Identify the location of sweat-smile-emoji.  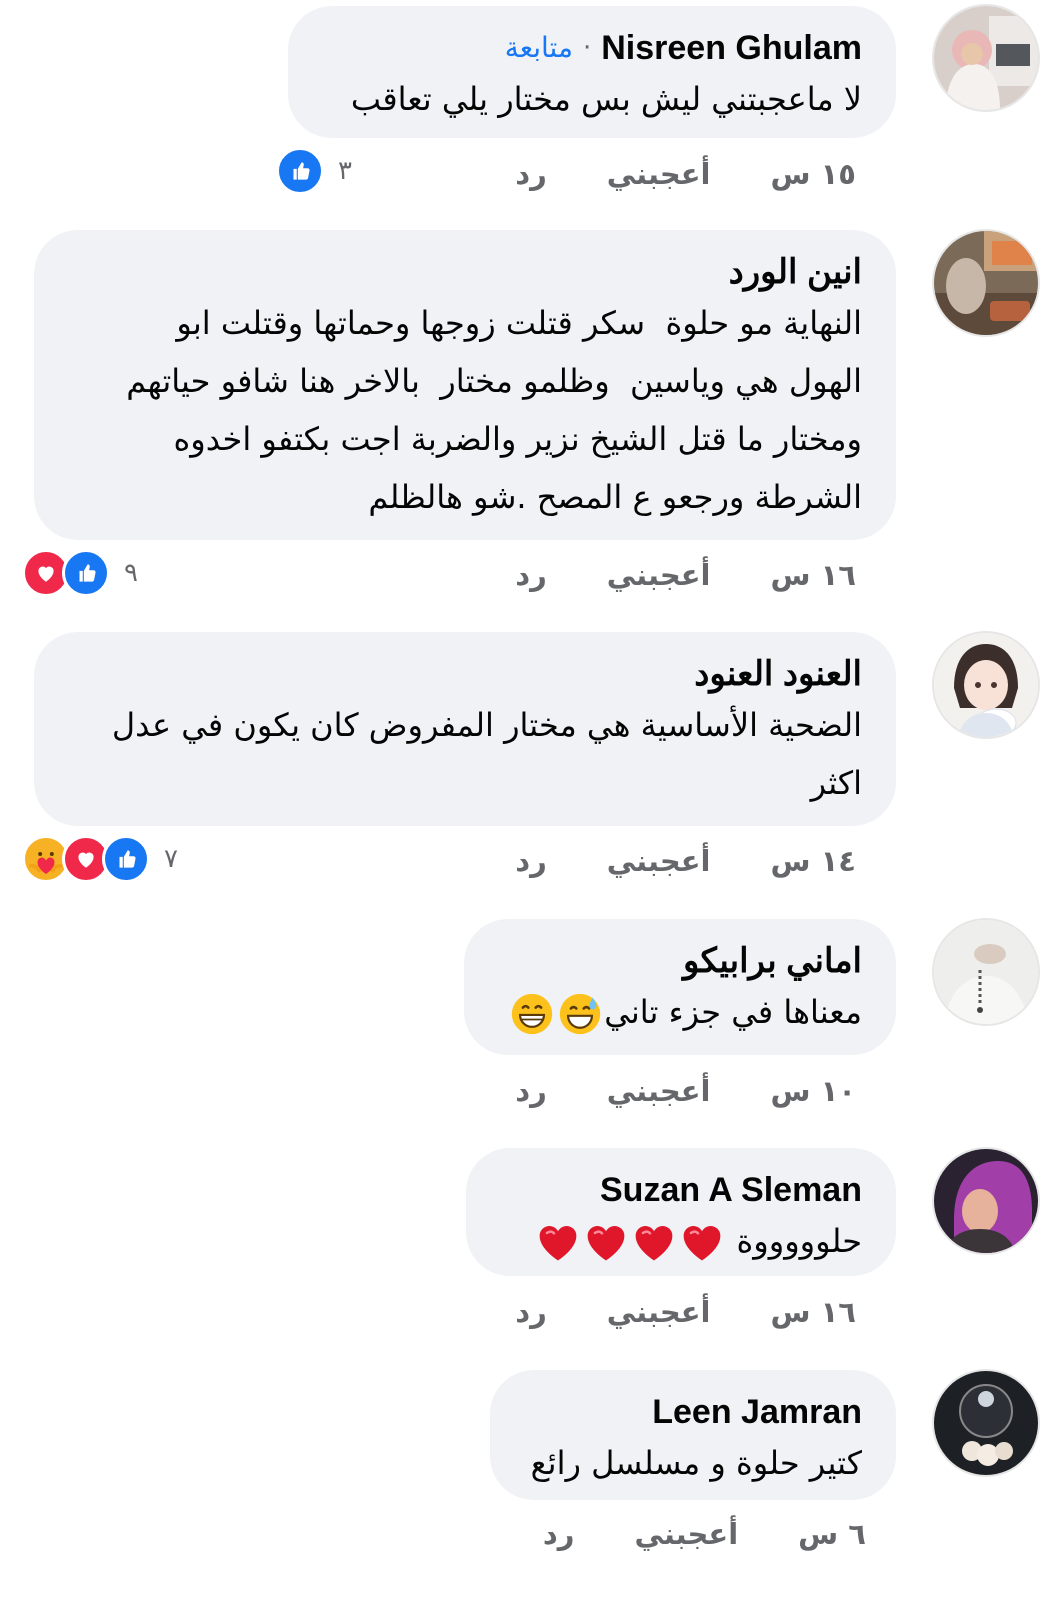
(580, 1014).